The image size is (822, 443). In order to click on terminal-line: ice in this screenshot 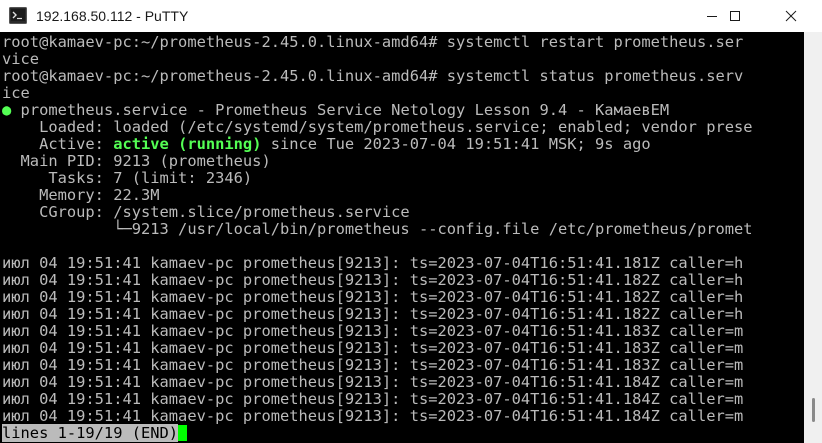, I will do `click(16, 93)`.